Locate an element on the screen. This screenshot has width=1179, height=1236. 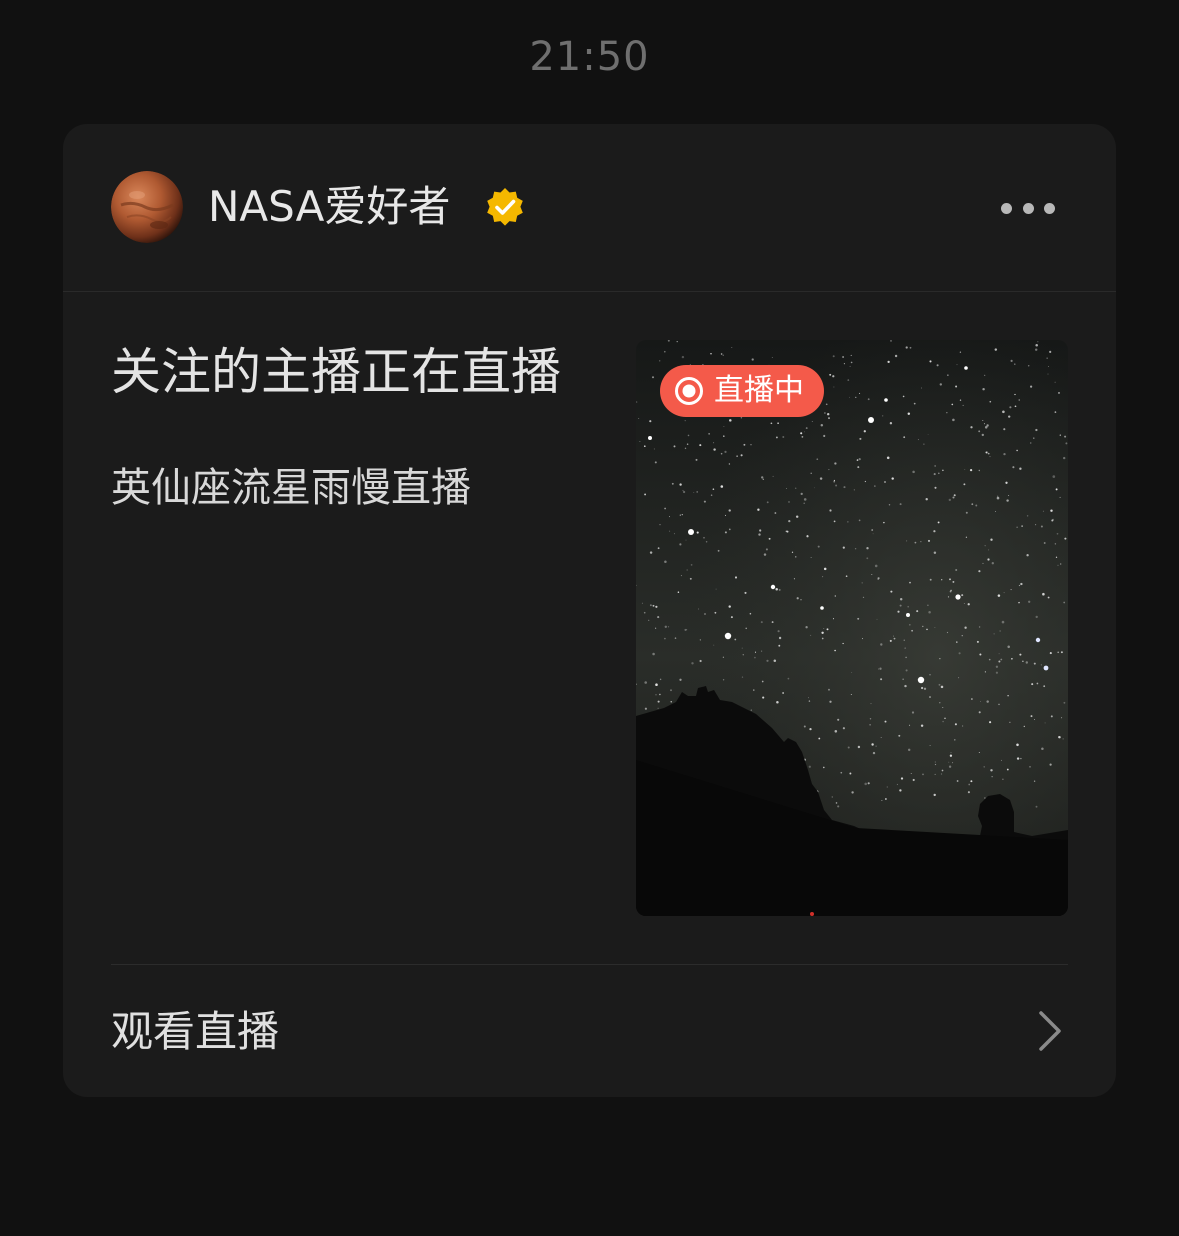
watch-live-label: 观看直播 is located at coordinates (195, 1031).